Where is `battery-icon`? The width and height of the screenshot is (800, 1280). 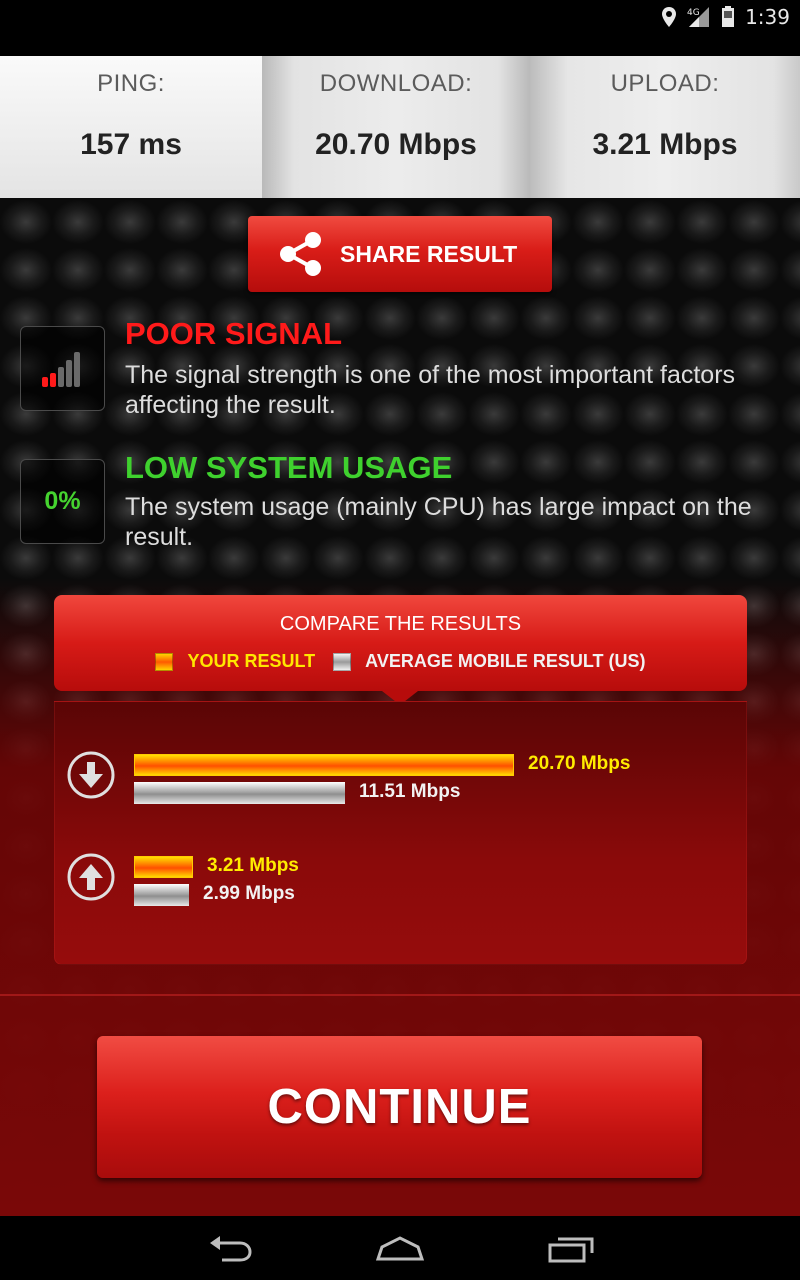 battery-icon is located at coordinates (728, 16).